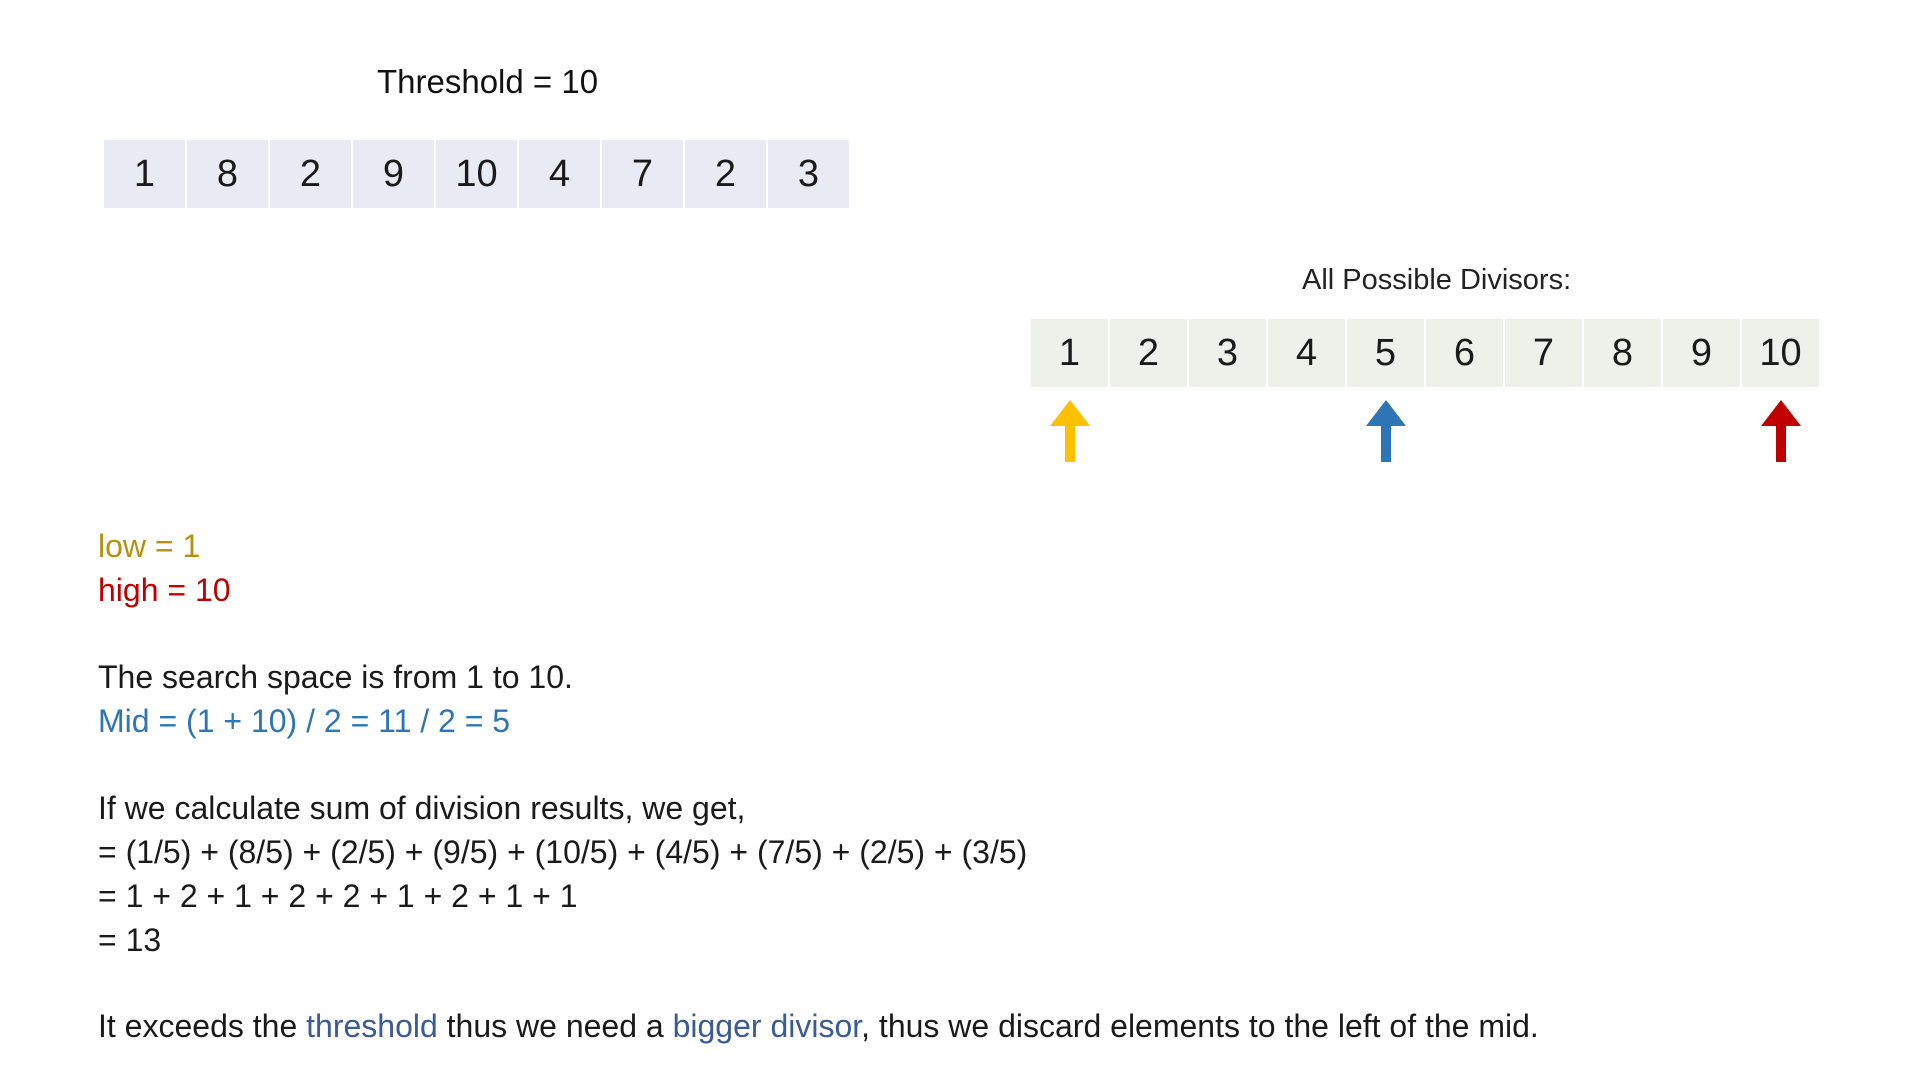  Describe the element at coordinates (1464, 353) in the screenshot. I see `divisor-cell: 6` at that location.